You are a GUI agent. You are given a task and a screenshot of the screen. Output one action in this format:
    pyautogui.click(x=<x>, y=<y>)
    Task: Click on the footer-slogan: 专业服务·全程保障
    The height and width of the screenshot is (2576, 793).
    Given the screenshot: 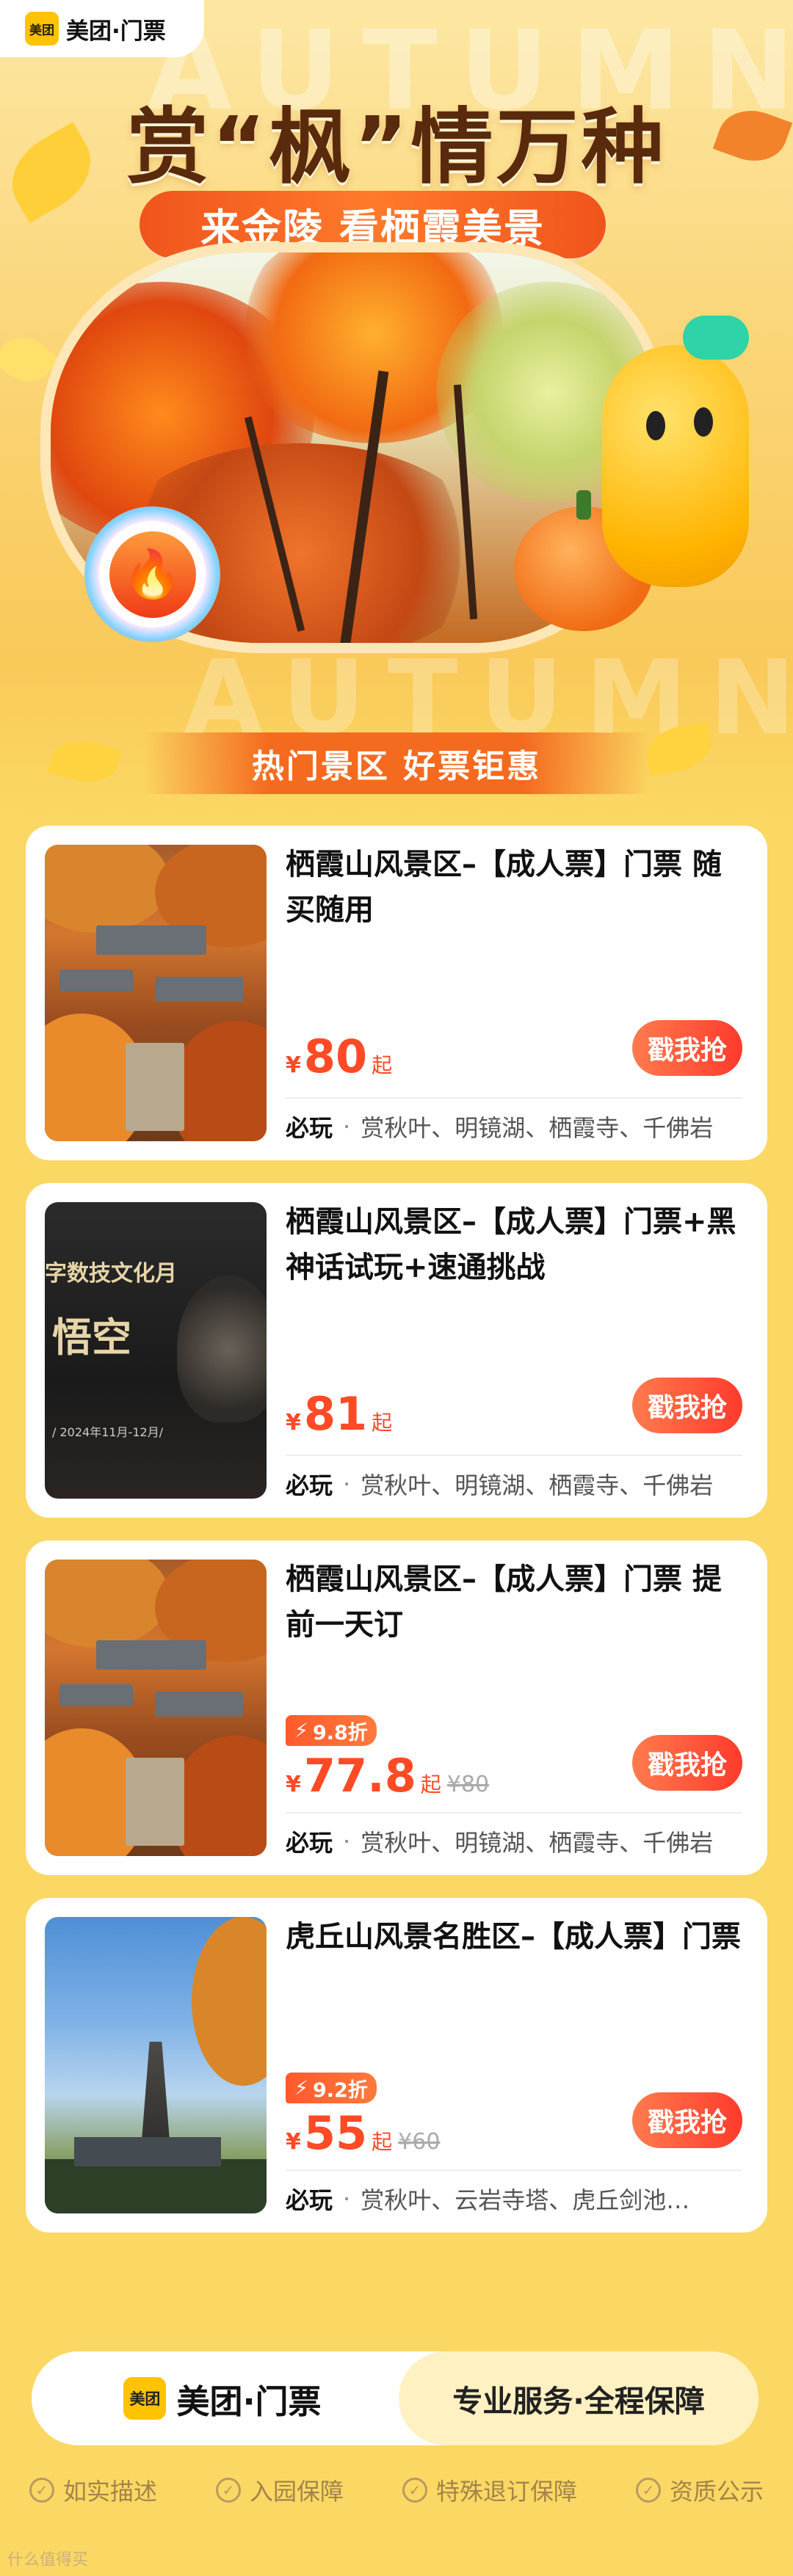 What is the action you would take?
    pyautogui.click(x=578, y=2398)
    